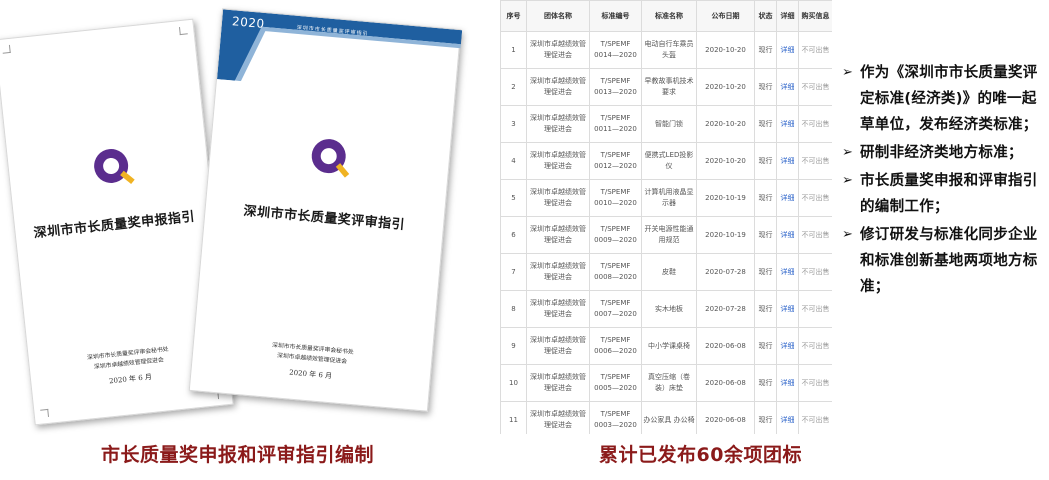 The width and height of the screenshot is (1049, 480). I want to click on cell-index: 10, so click(513, 383).